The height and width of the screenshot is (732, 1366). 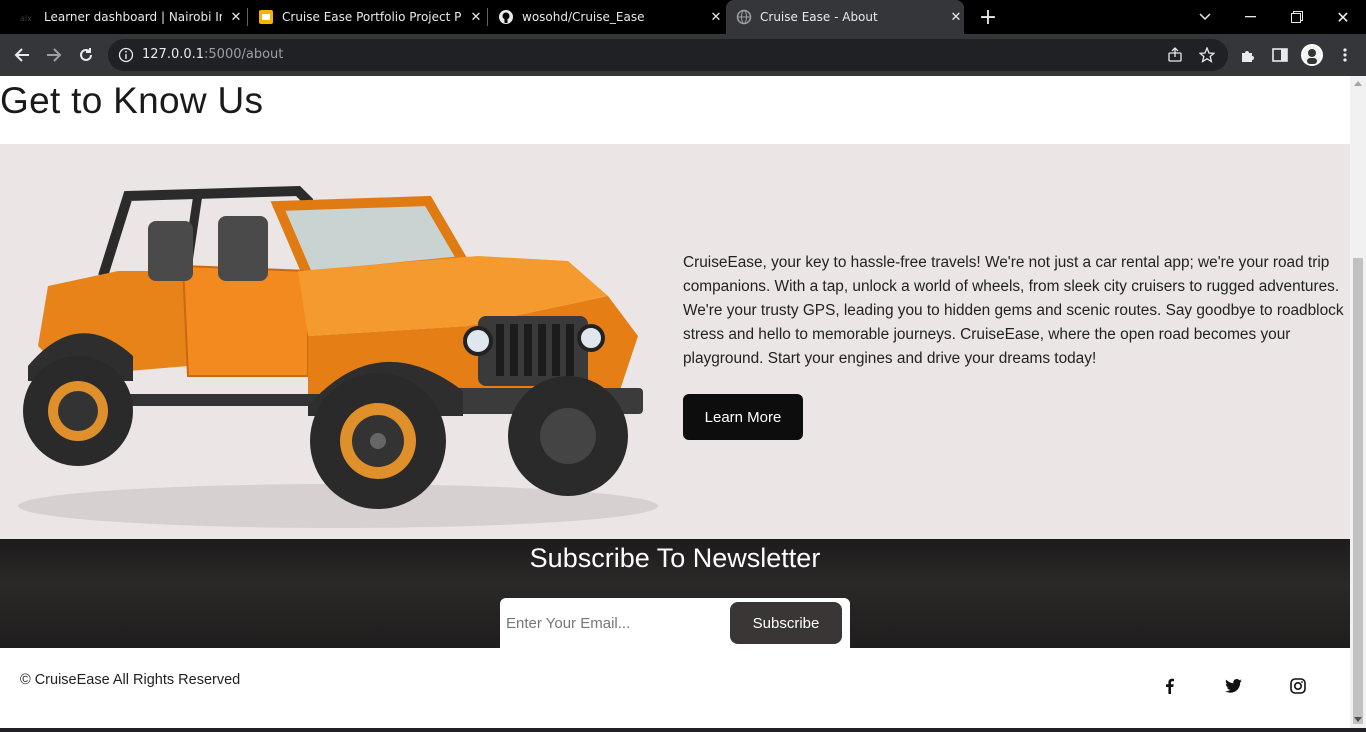 I want to click on url-host: 127.0.0.1, so click(x=173, y=54).